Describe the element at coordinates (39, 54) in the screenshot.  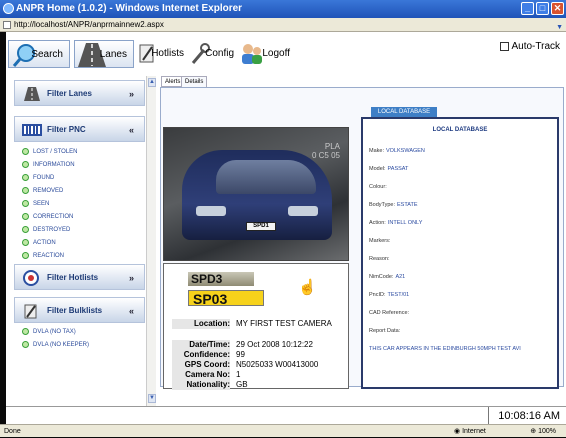
I see `search-button: Search` at that location.